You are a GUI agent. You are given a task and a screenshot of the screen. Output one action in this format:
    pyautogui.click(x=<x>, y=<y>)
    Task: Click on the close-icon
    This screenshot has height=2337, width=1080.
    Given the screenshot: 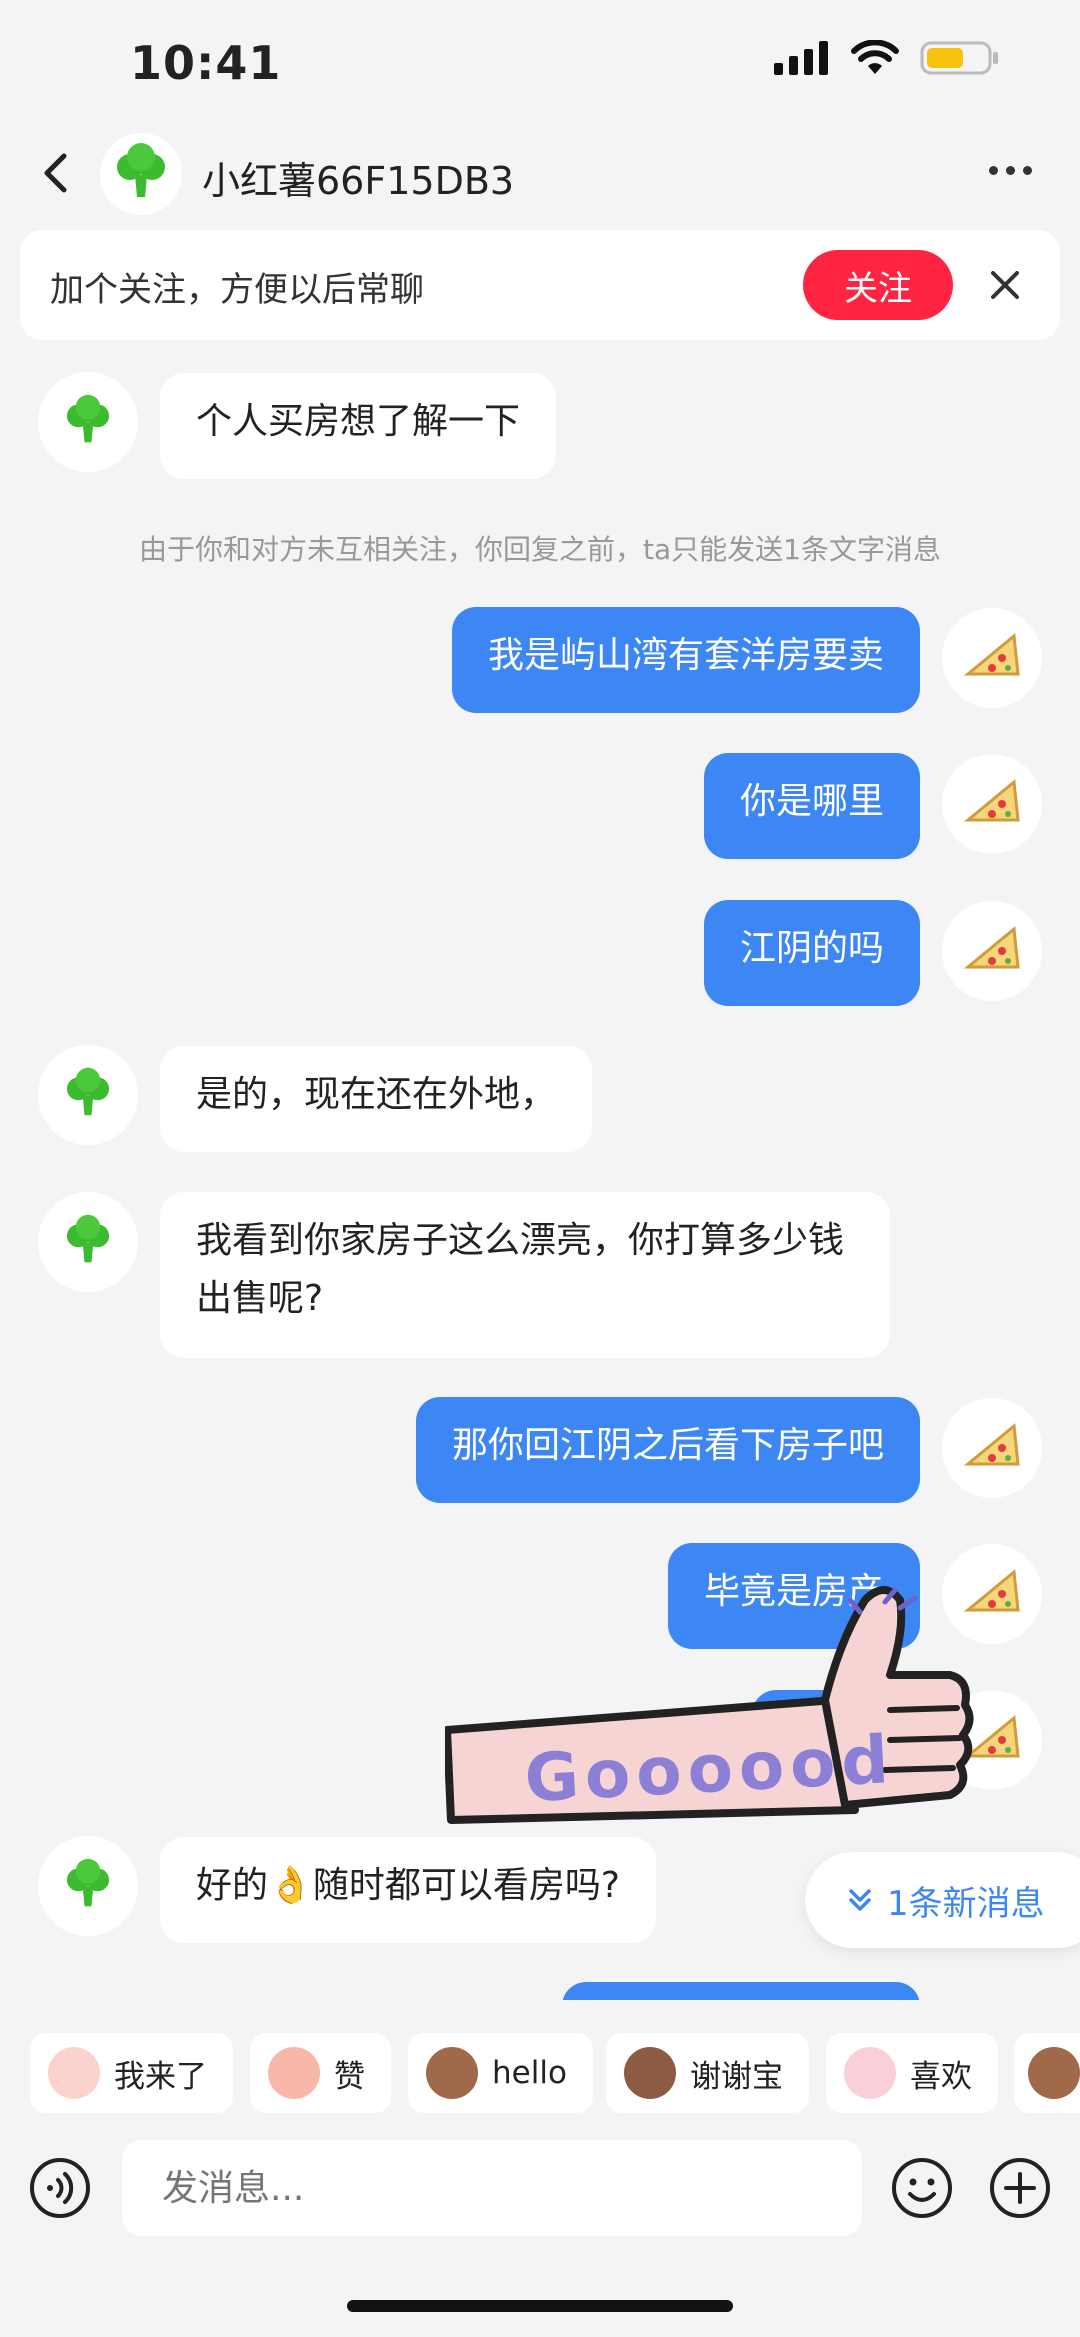 What is the action you would take?
    pyautogui.click(x=1005, y=285)
    